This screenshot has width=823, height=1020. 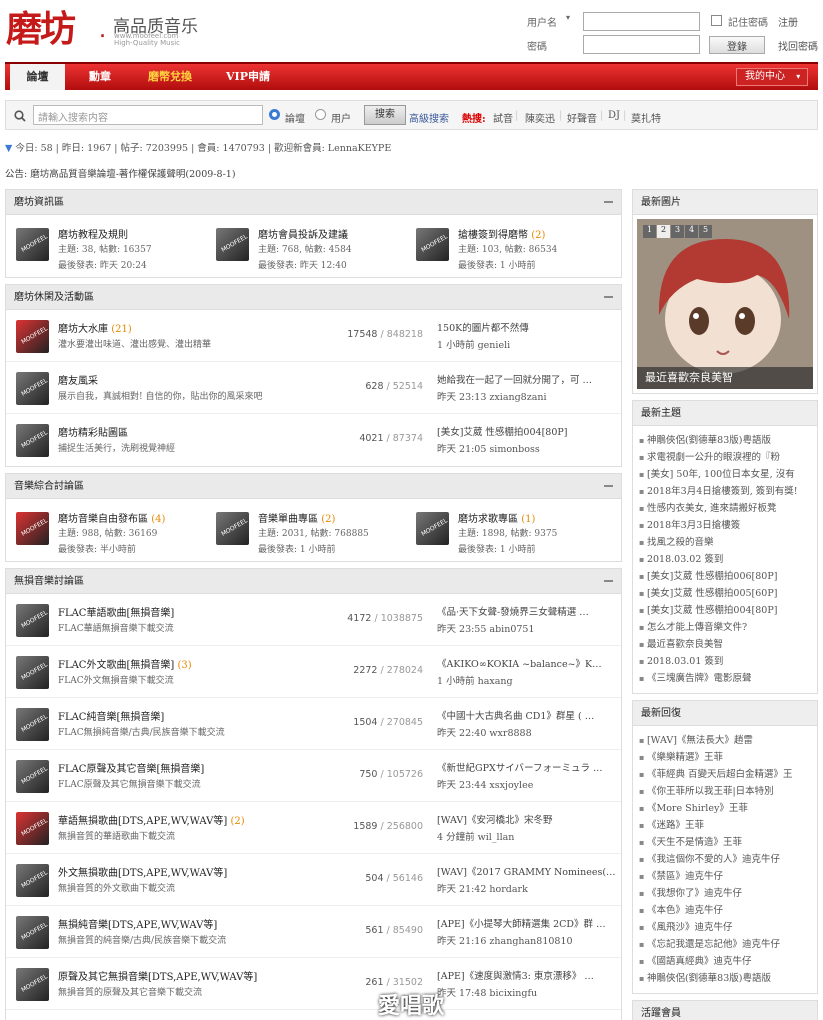 I want to click on hot-search-link: DJ, so click(x=614, y=115).